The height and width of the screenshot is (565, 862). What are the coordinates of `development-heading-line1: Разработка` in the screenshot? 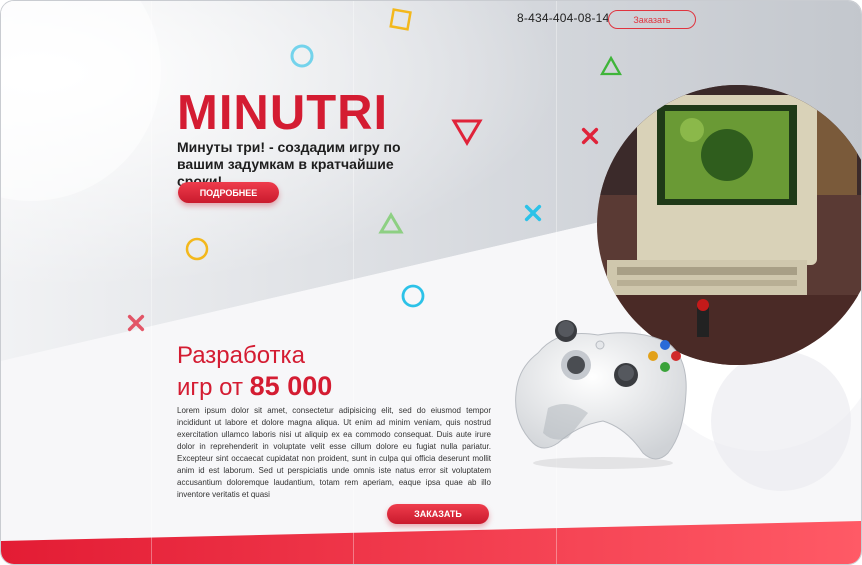 It's located at (241, 355).